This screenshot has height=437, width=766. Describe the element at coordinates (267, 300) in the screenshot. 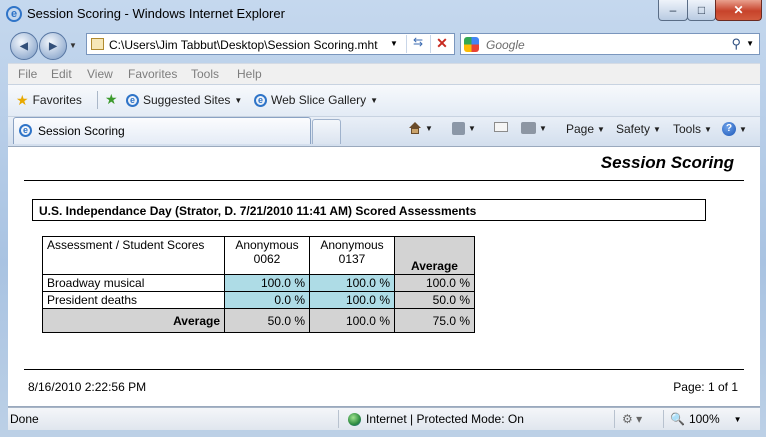

I see `score-cell: 0.0 %` at that location.